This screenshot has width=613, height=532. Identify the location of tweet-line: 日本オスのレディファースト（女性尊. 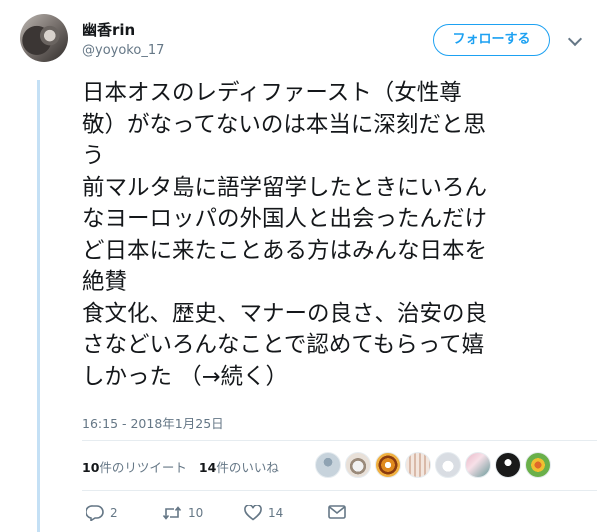
(272, 93).